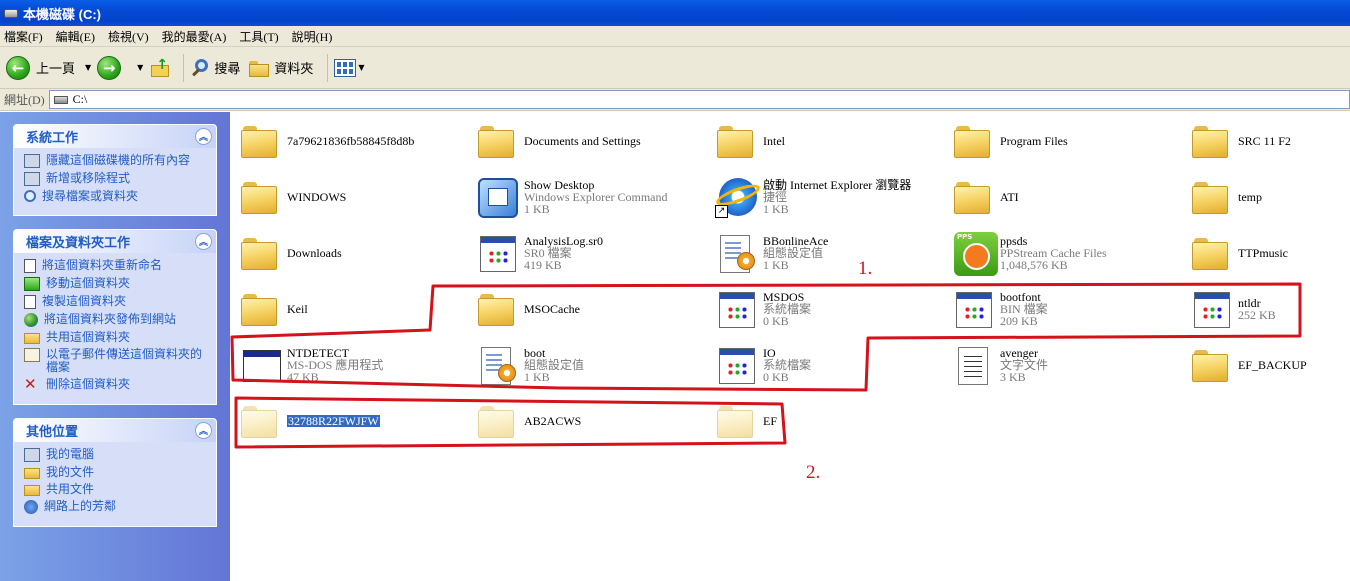 Image resolution: width=1350 pixels, height=581 pixels. I want to click on system-tasks-panel: 系統工作 ︽ 隱藏這個磁碟機的所有內容 新增或移除程式 搜尋檔案或資料夾, so click(115, 170).